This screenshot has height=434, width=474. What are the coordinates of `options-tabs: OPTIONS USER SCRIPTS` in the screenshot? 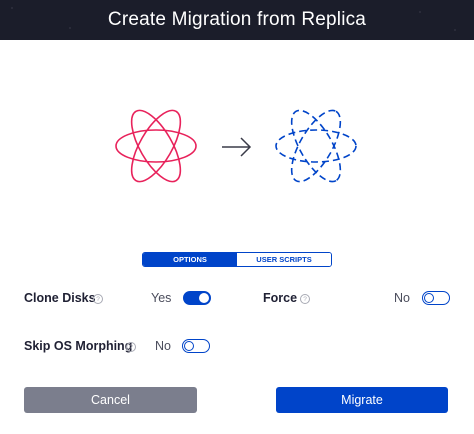 It's located at (237, 259).